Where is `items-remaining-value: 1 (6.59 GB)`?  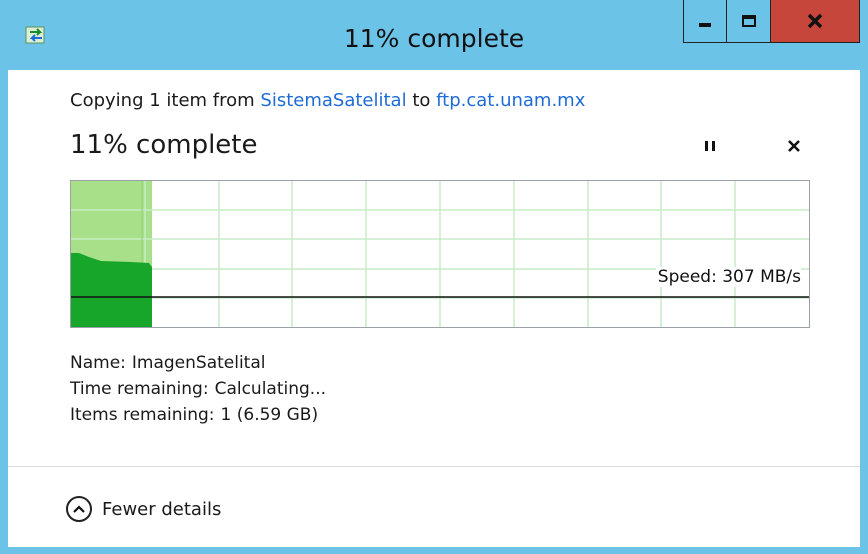
items-remaining-value: 1 (6.59 GB) is located at coordinates (269, 415).